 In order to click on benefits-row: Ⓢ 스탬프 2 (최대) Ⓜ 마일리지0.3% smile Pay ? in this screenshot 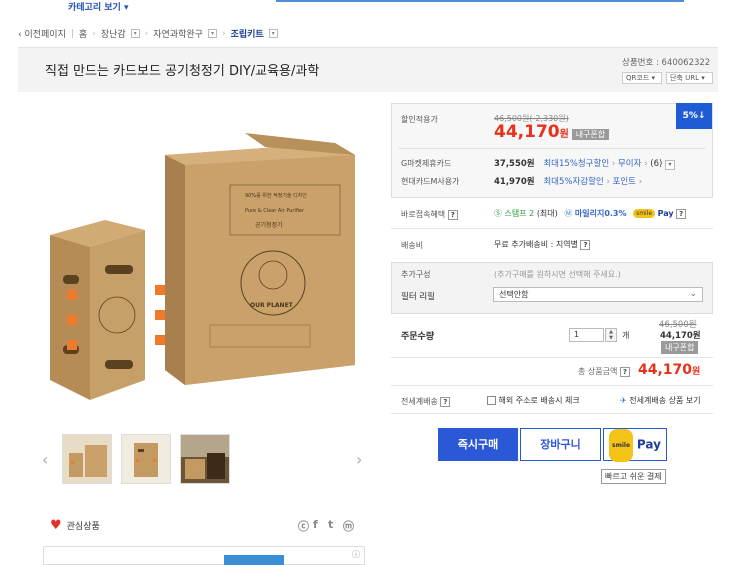, I will do `click(590, 213)`.